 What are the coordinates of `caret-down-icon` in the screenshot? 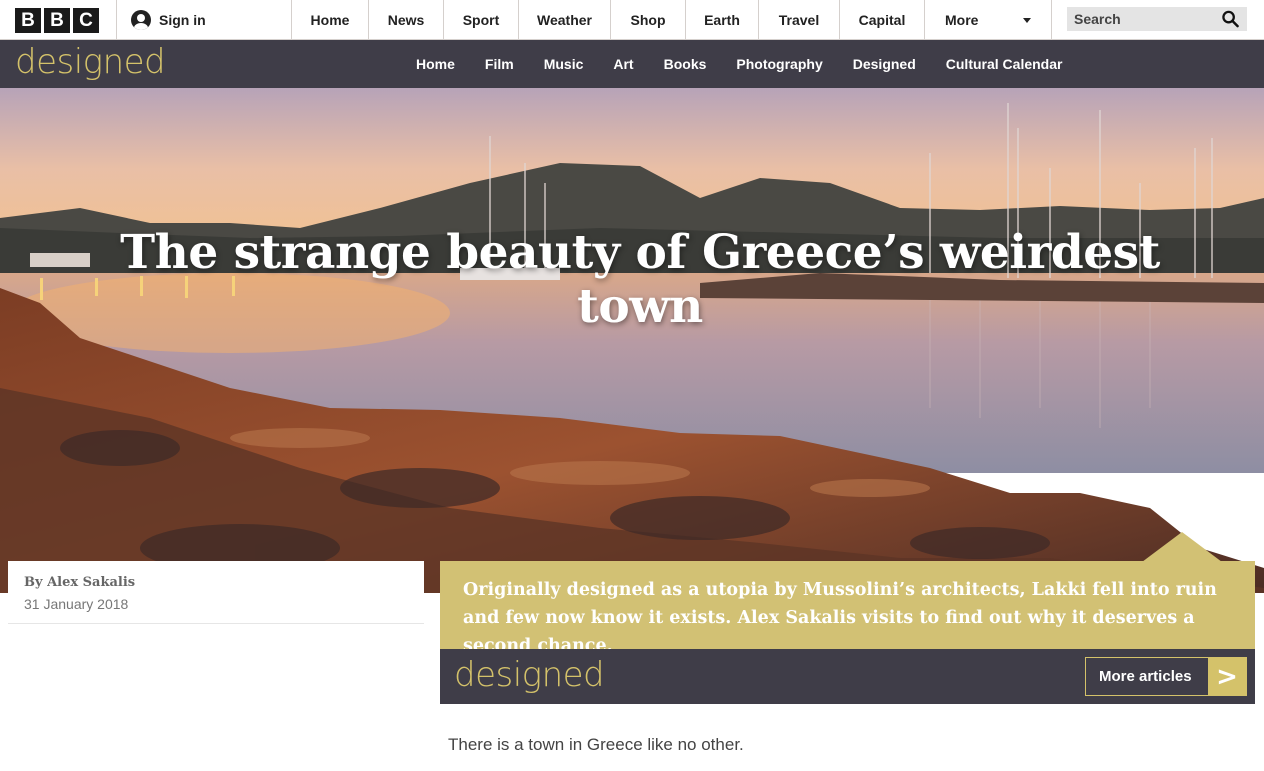 It's located at (1027, 20).